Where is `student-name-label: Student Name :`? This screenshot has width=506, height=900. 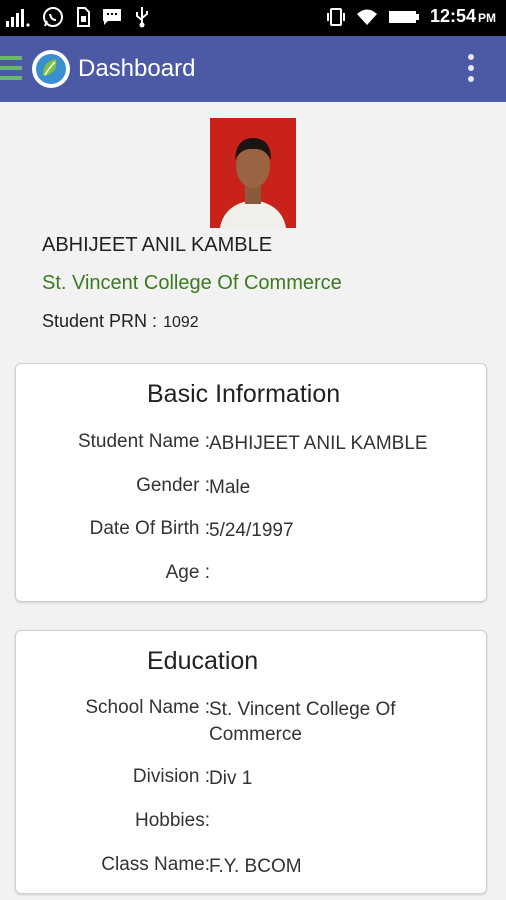
student-name-label: Student Name : is located at coordinates (143, 441).